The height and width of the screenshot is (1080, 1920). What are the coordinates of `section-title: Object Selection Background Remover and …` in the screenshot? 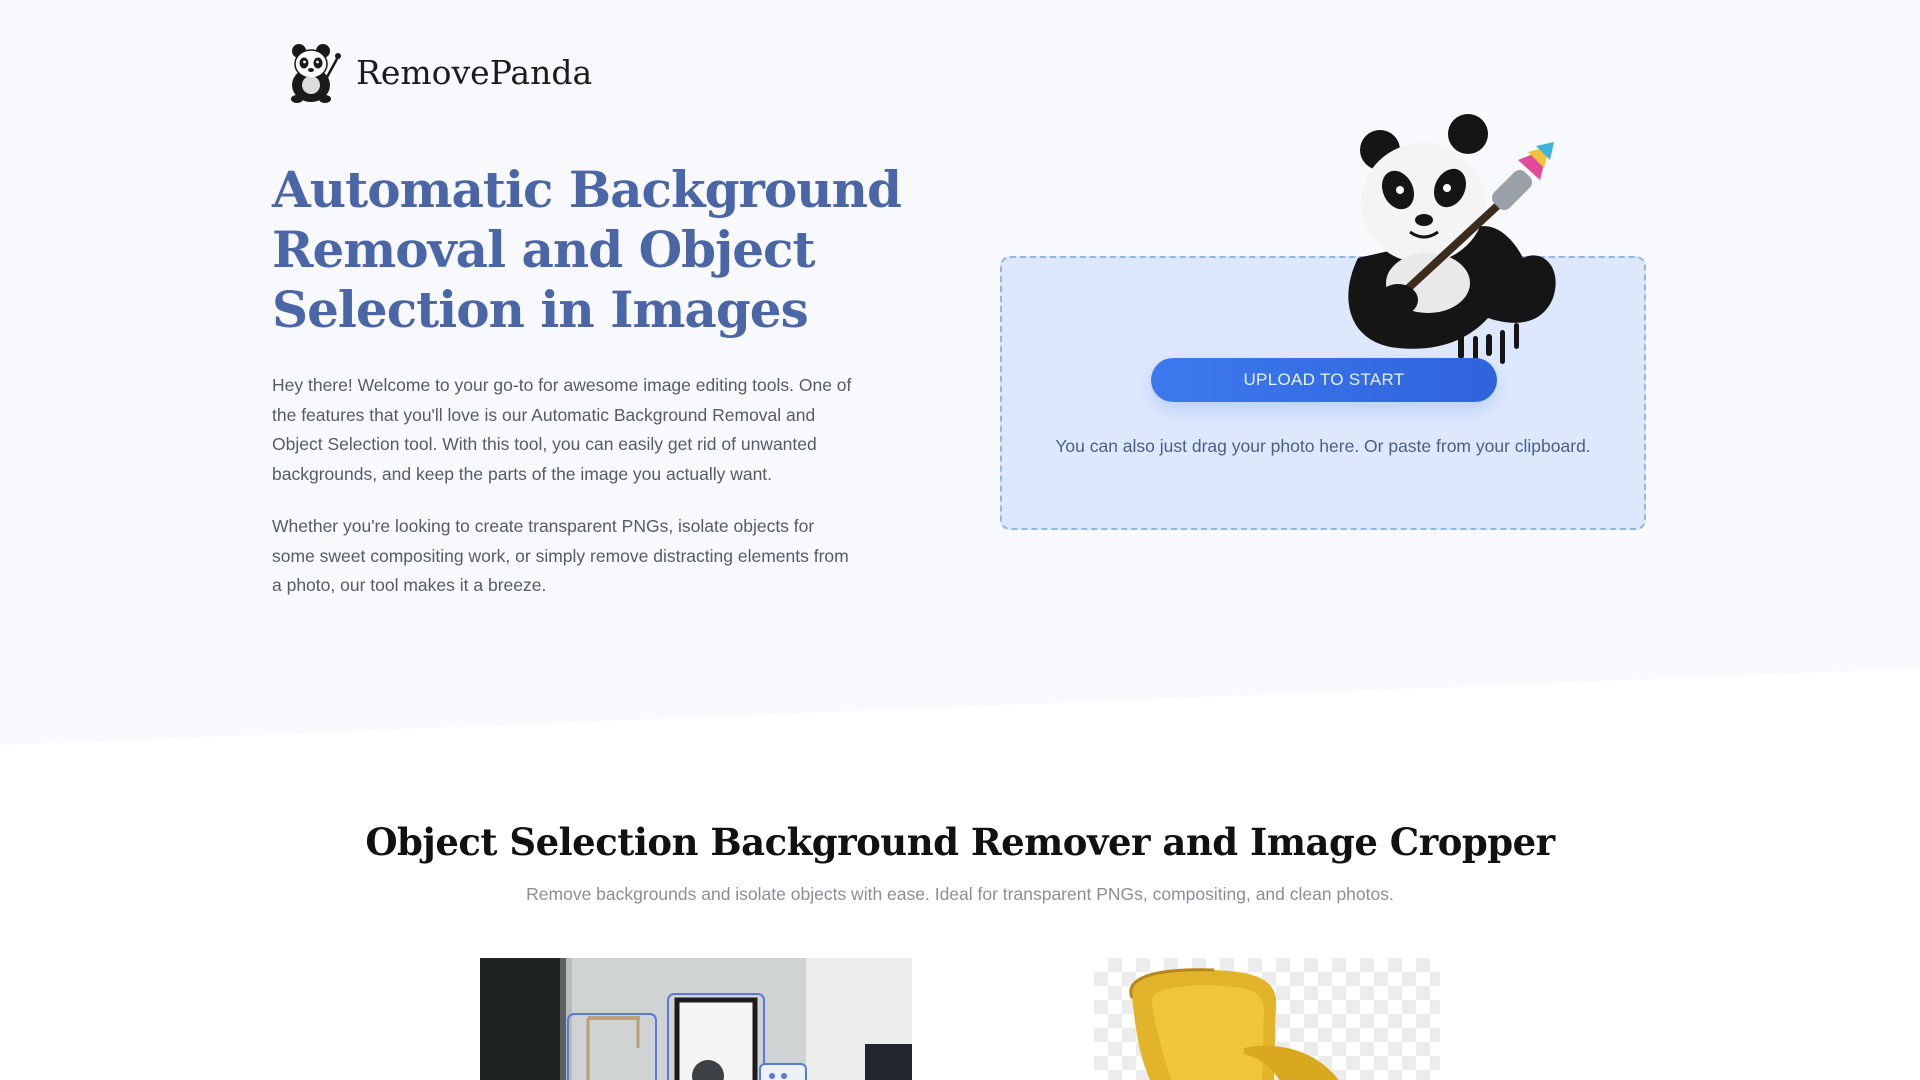 It's located at (960, 842).